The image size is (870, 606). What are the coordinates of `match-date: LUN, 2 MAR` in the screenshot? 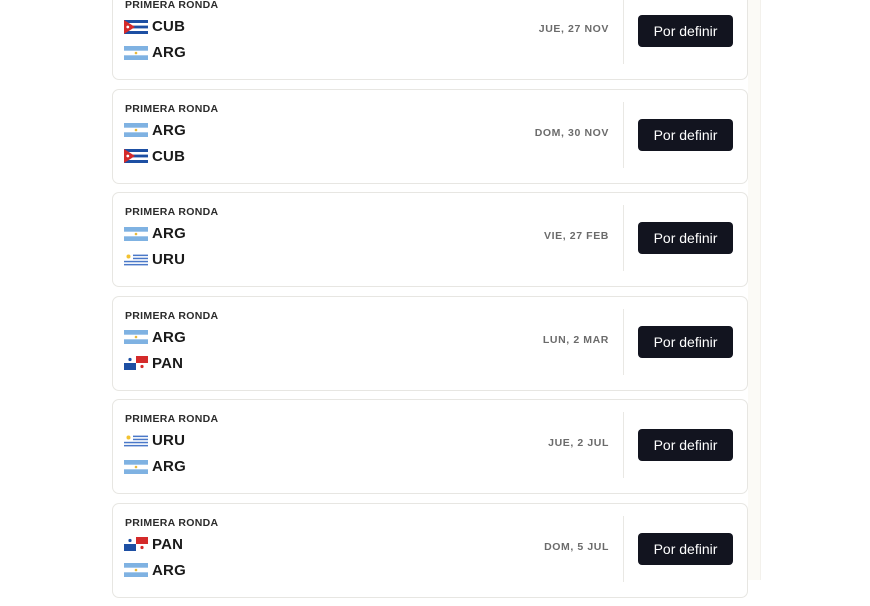 It's located at (575, 339).